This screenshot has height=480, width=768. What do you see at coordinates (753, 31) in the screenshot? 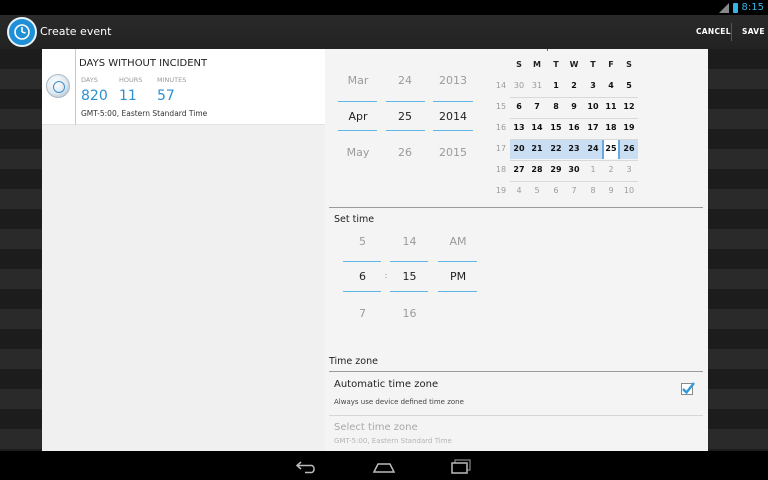
I see `save-button: SAVE` at bounding box center [753, 31].